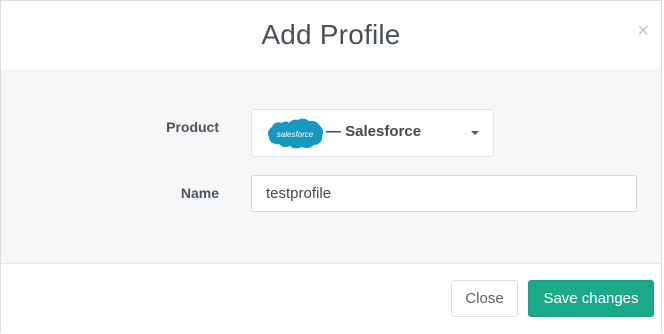 The width and height of the screenshot is (664, 334). Describe the element at coordinates (591, 298) in the screenshot. I see `save-changes-button: Save changes` at that location.